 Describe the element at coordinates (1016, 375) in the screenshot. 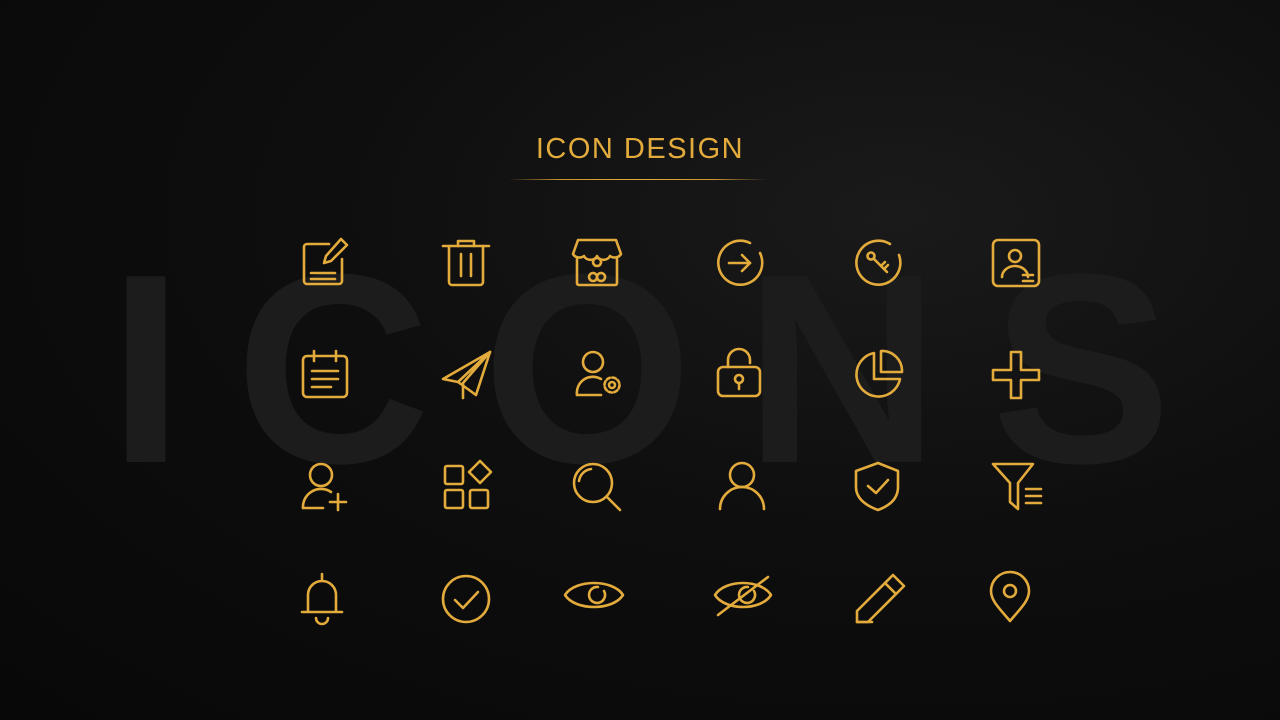

I see `plus-icon` at that location.